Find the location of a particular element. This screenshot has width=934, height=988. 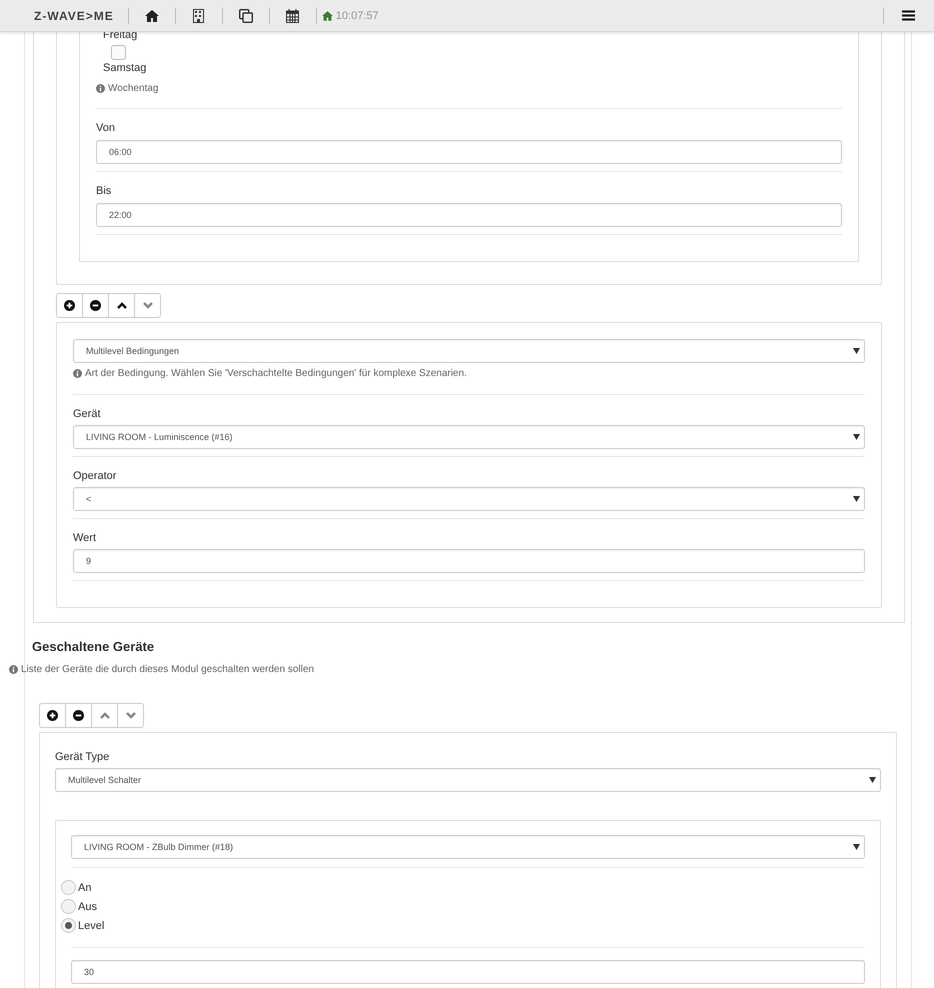

device-type-select: Multilevel Schalter is located at coordinates (468, 780).